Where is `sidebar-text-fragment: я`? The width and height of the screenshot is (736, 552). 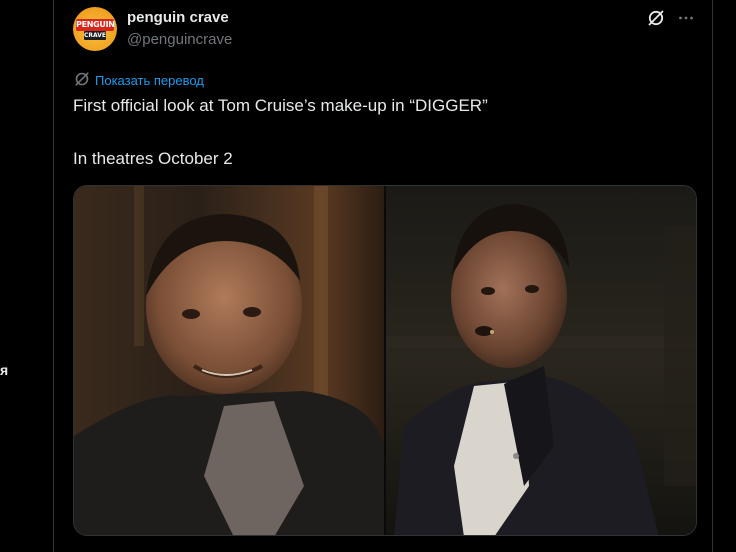 sidebar-text-fragment: я is located at coordinates (4, 370).